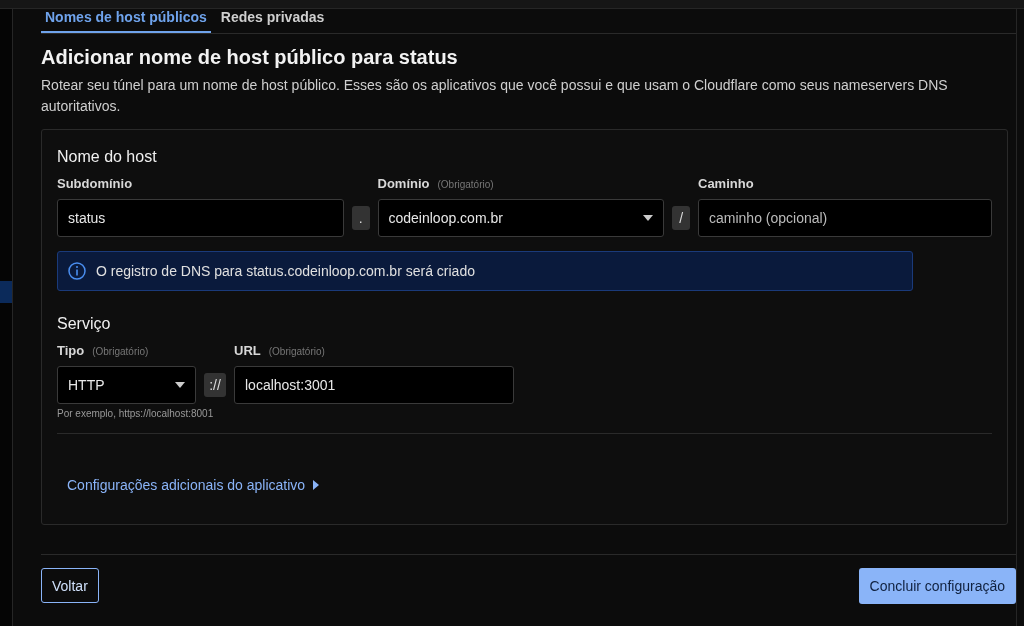  Describe the element at coordinates (70, 585) in the screenshot. I see `back-button: Voltar` at that location.